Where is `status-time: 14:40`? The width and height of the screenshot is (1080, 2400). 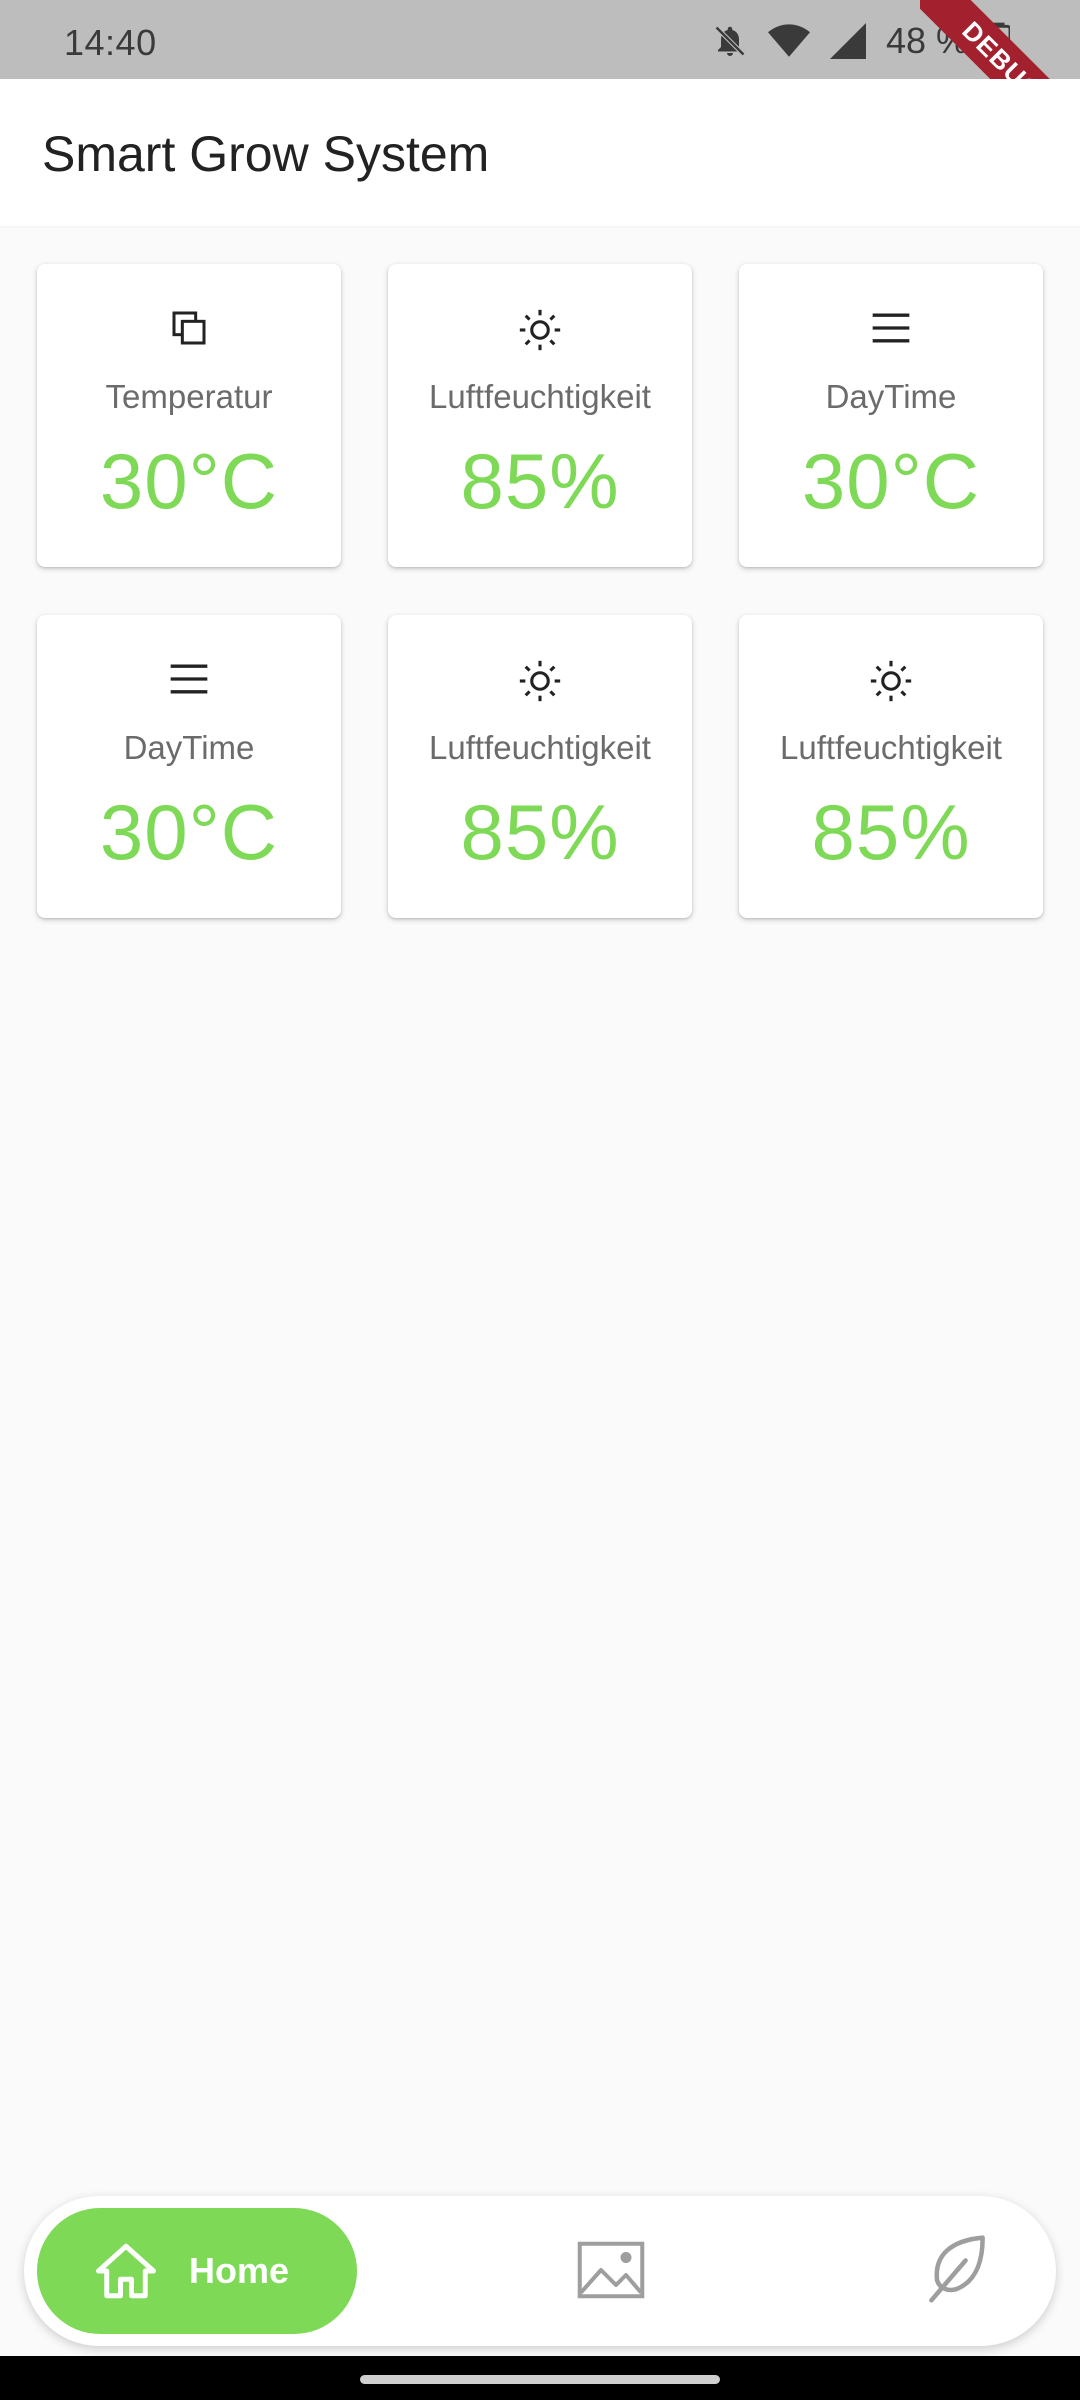
status-time: 14:40 is located at coordinates (110, 42).